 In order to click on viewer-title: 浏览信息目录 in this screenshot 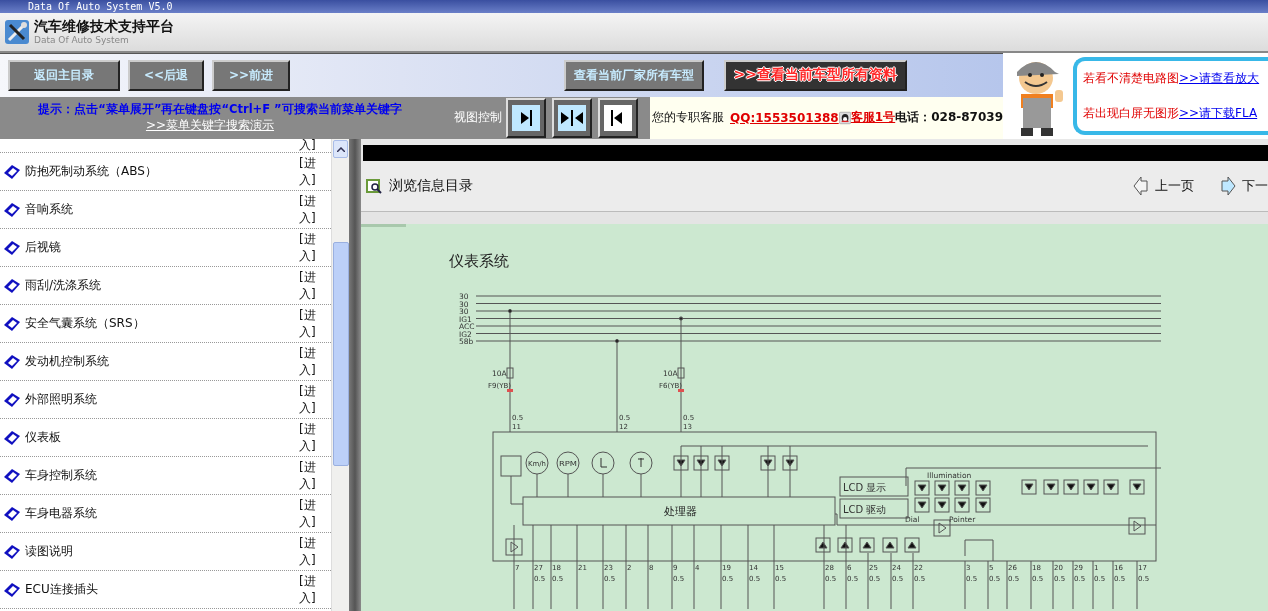, I will do `click(431, 186)`.